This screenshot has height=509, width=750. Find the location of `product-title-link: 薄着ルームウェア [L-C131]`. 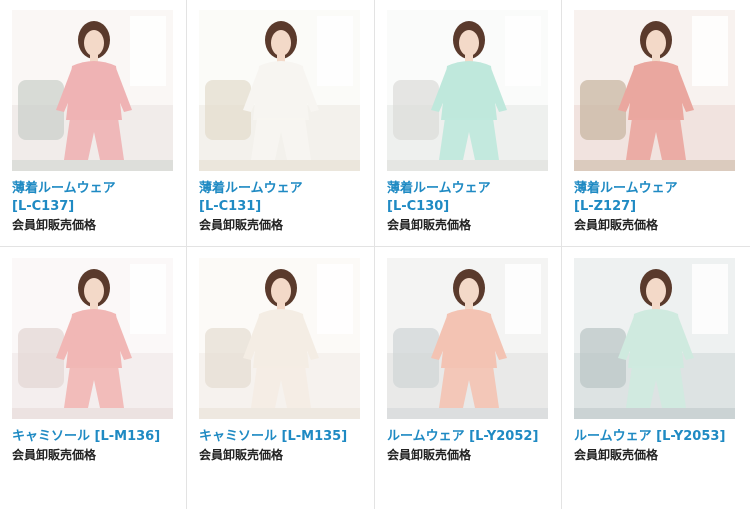

product-title-link: 薄着ルームウェア [L-C131] is located at coordinates (286, 198).